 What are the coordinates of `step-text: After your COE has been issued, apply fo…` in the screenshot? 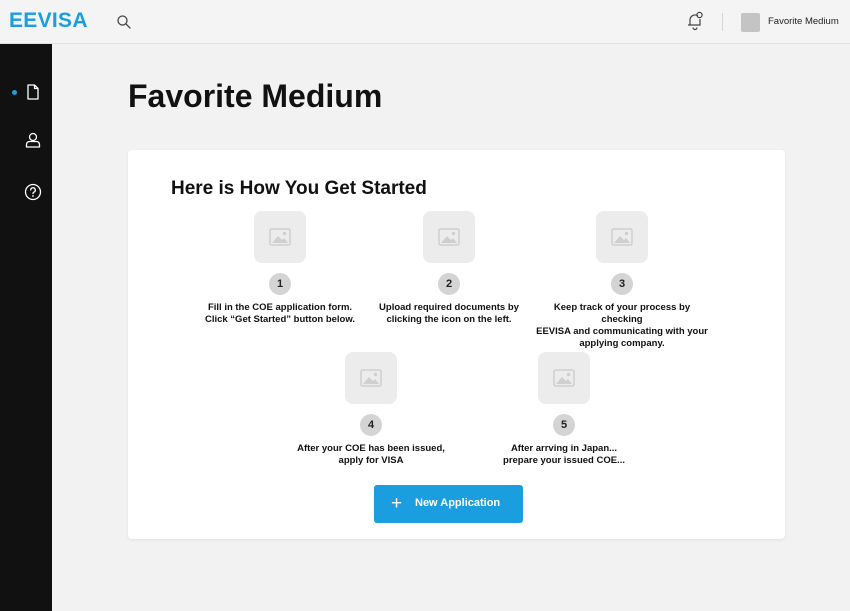 It's located at (371, 454).